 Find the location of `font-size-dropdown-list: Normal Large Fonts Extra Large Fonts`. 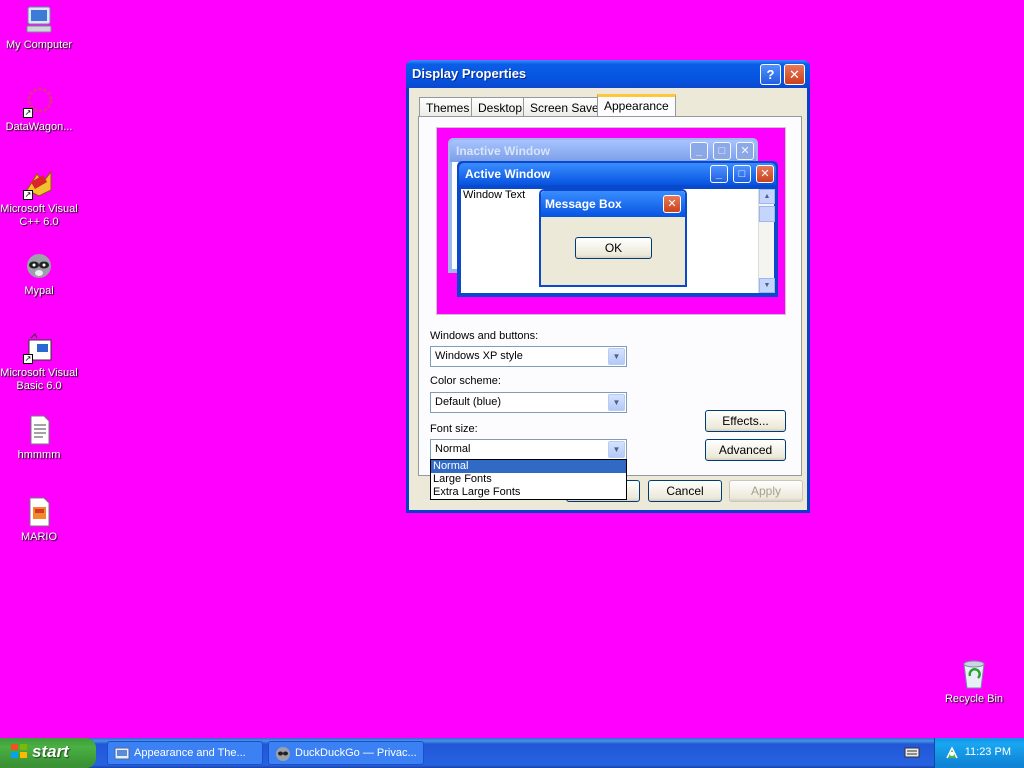

font-size-dropdown-list: Normal Large Fonts Extra Large Fonts is located at coordinates (528, 479).